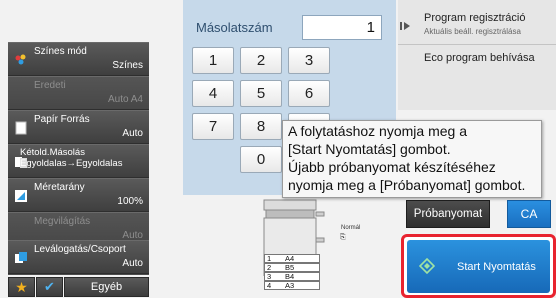 This screenshot has width=556, height=298. I want to click on program-register-sub: Aktuális beáll. regisztrálása, so click(472, 31).